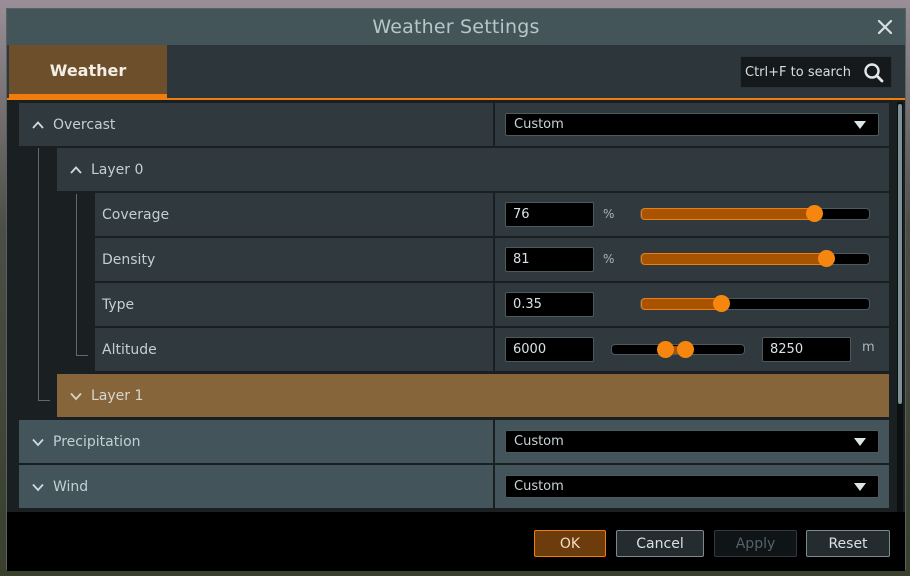 Image resolution: width=910 pixels, height=576 pixels. I want to click on layer-1-row: Layer 1, so click(473, 395).